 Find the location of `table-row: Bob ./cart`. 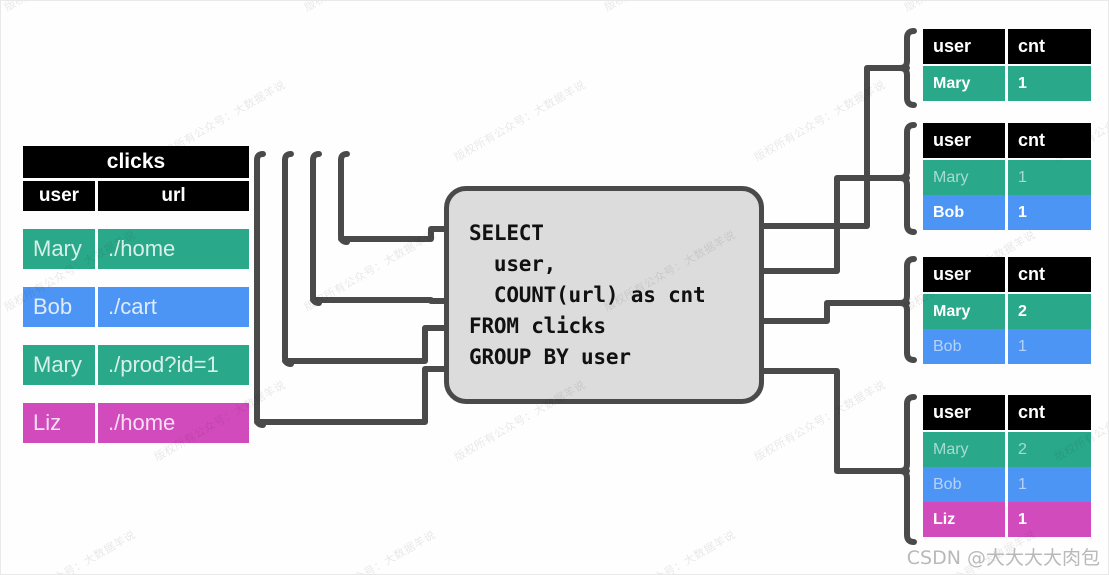

table-row: Bob ./cart is located at coordinates (136, 307).